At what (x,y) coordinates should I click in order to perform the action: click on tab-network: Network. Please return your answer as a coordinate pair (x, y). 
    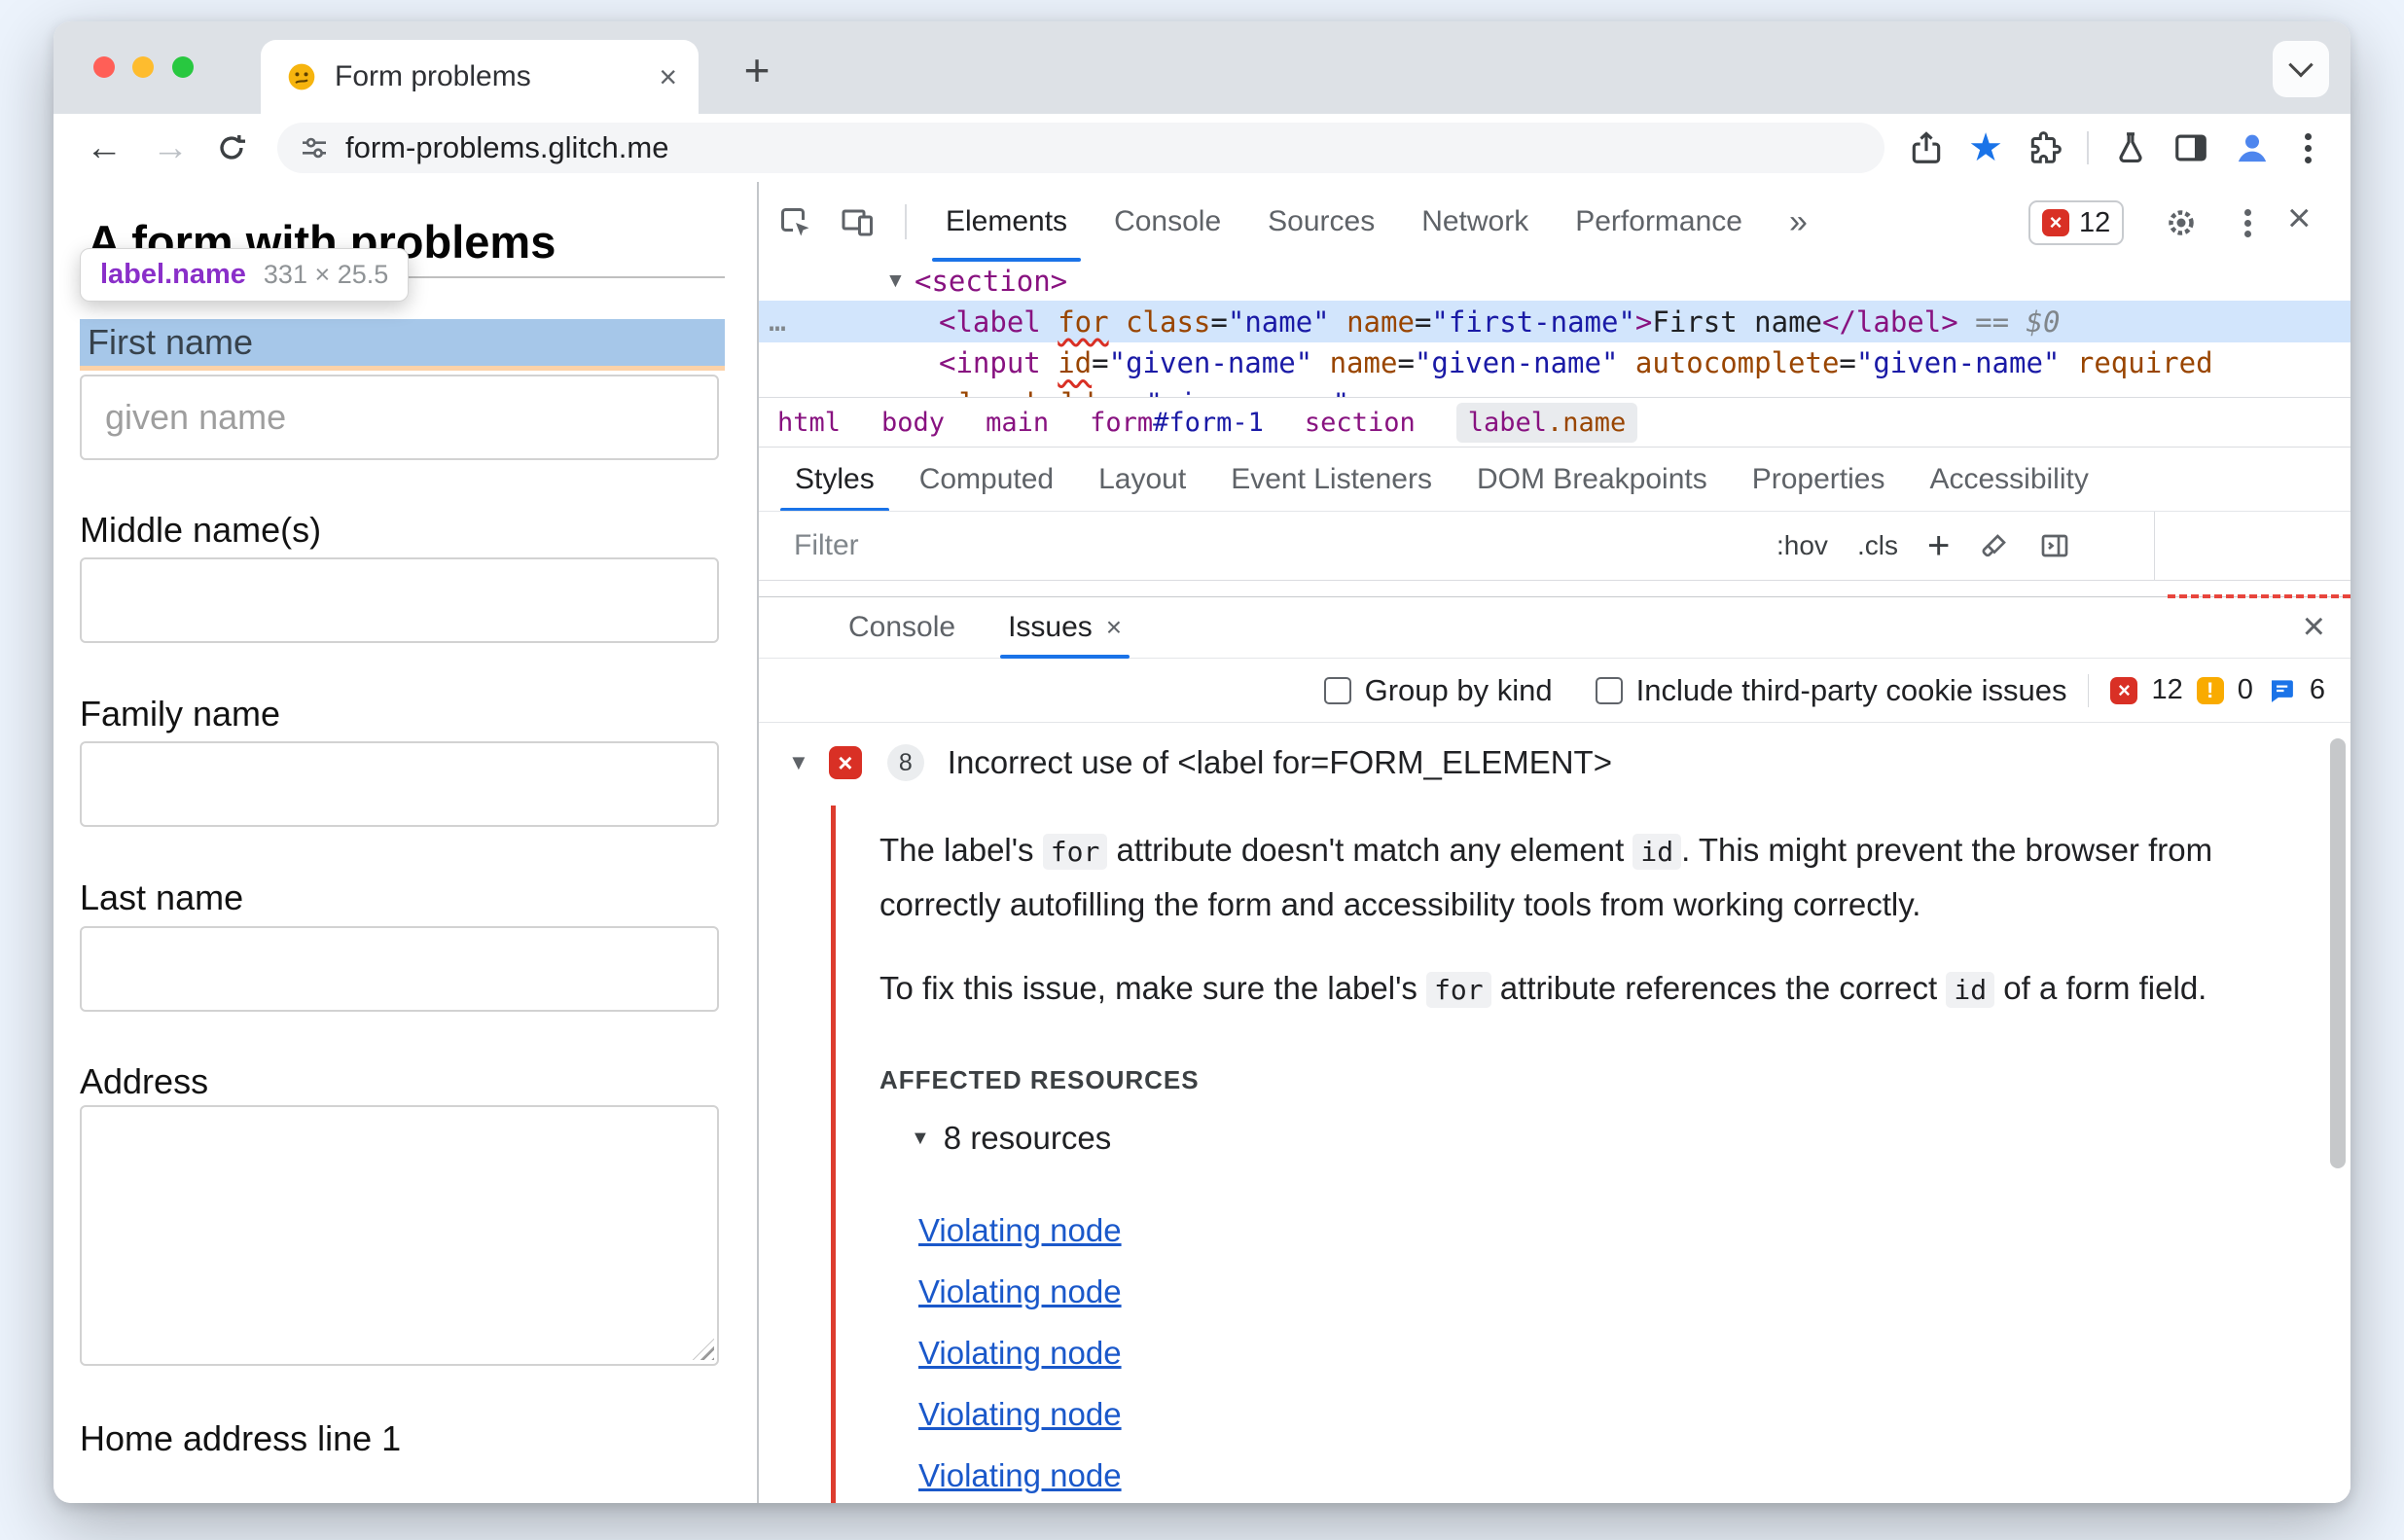
    Looking at the image, I should click on (1475, 222).